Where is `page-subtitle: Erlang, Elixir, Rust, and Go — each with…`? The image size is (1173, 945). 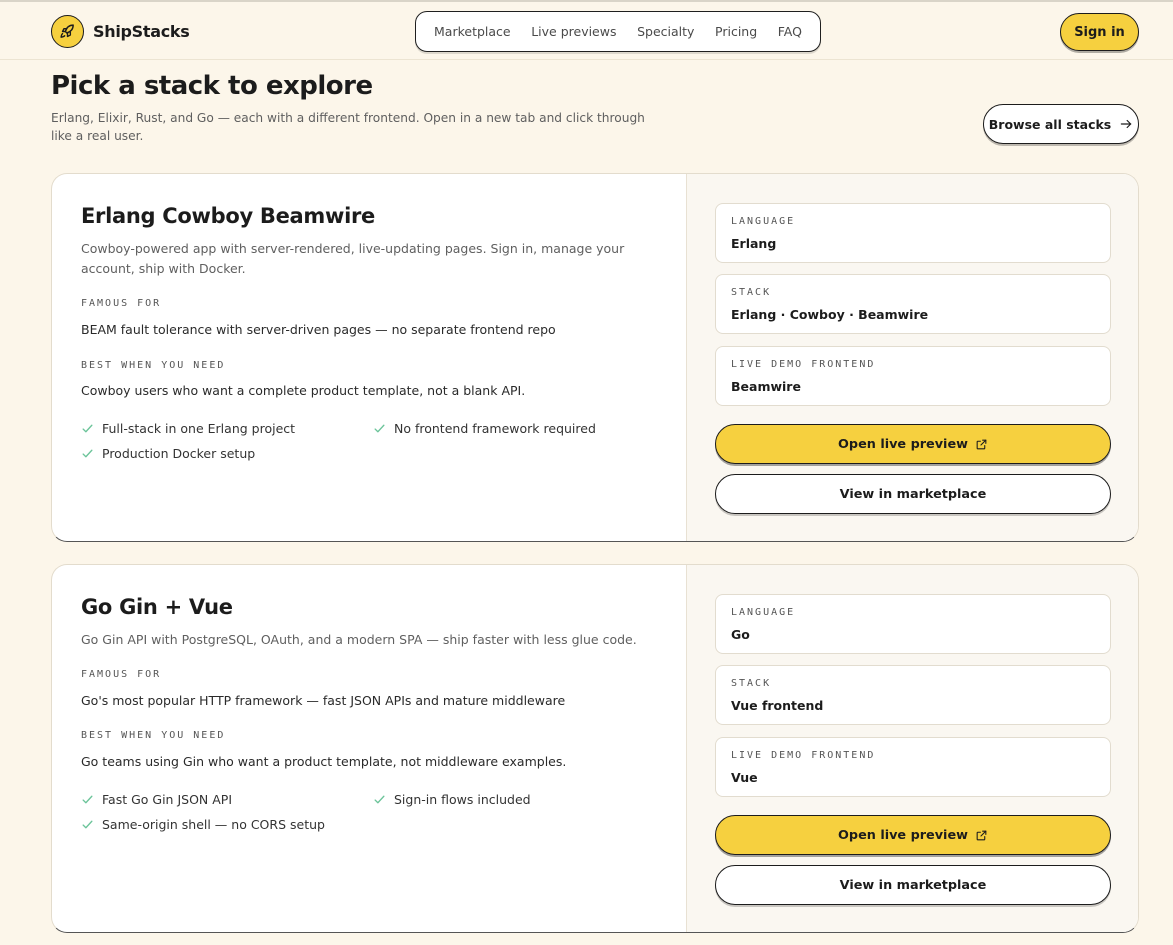
page-subtitle: Erlang, Elixir, Rust, and Go — each with… is located at coordinates (348, 127).